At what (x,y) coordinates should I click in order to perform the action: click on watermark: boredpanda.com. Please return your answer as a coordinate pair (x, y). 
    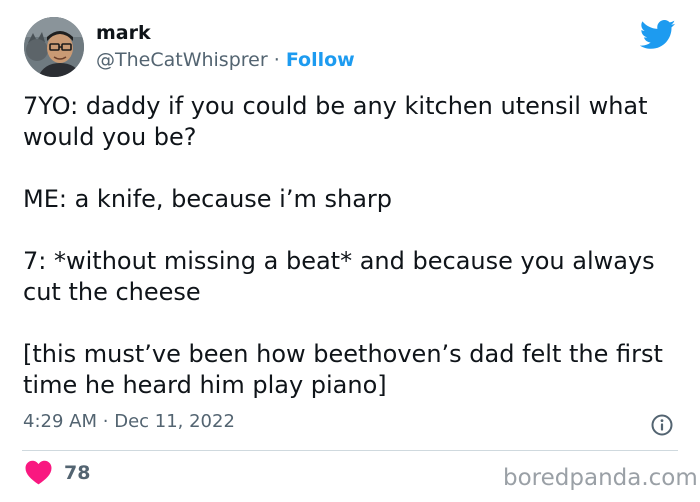
    Looking at the image, I should click on (600, 478).